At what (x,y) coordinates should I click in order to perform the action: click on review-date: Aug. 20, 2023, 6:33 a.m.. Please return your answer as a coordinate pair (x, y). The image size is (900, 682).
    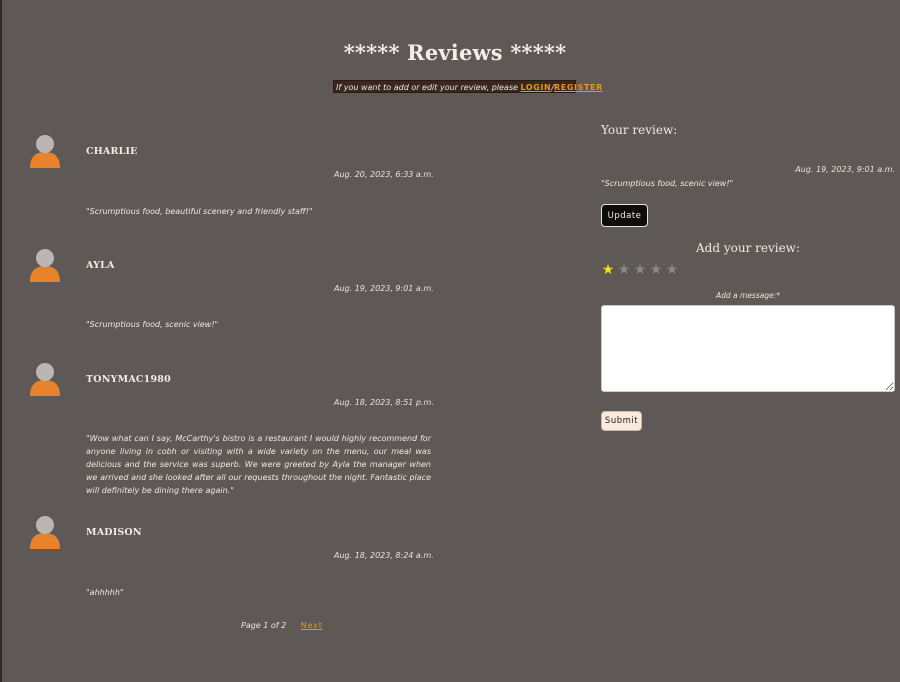
    Looking at the image, I should click on (384, 174).